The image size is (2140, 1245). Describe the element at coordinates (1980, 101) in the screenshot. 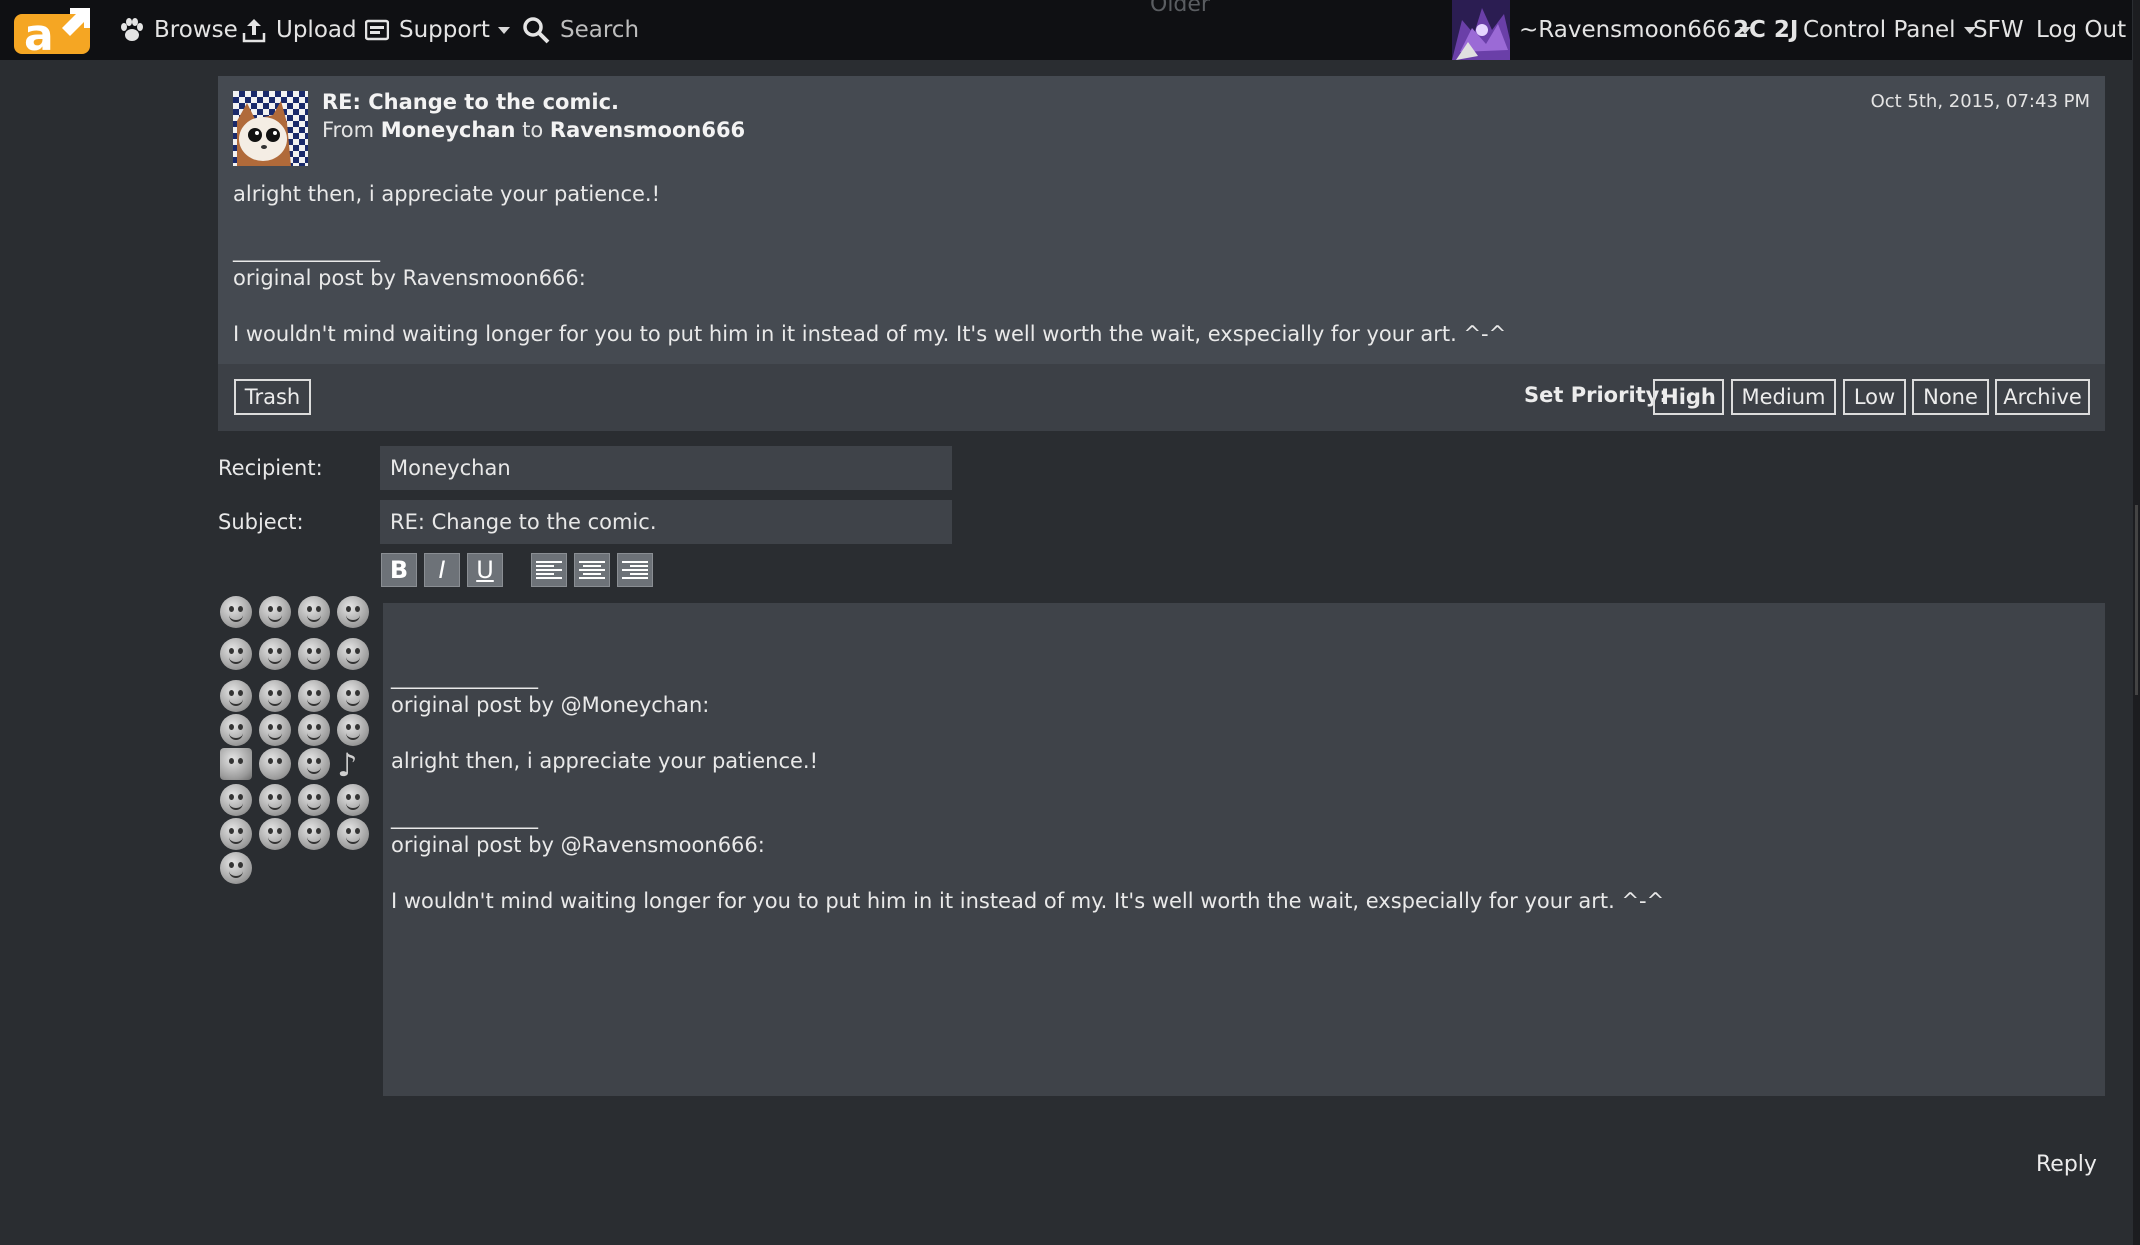

I see `message-date: Oct 5th, 2015, 07:43 PM` at that location.